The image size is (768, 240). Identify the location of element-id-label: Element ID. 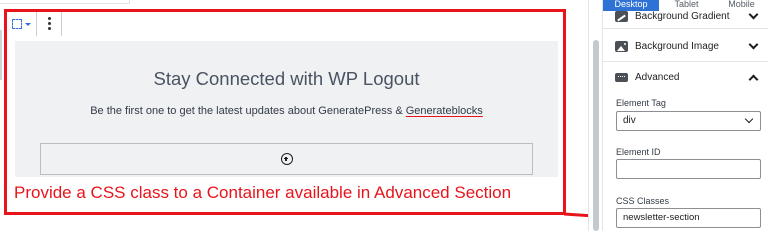
(638, 152).